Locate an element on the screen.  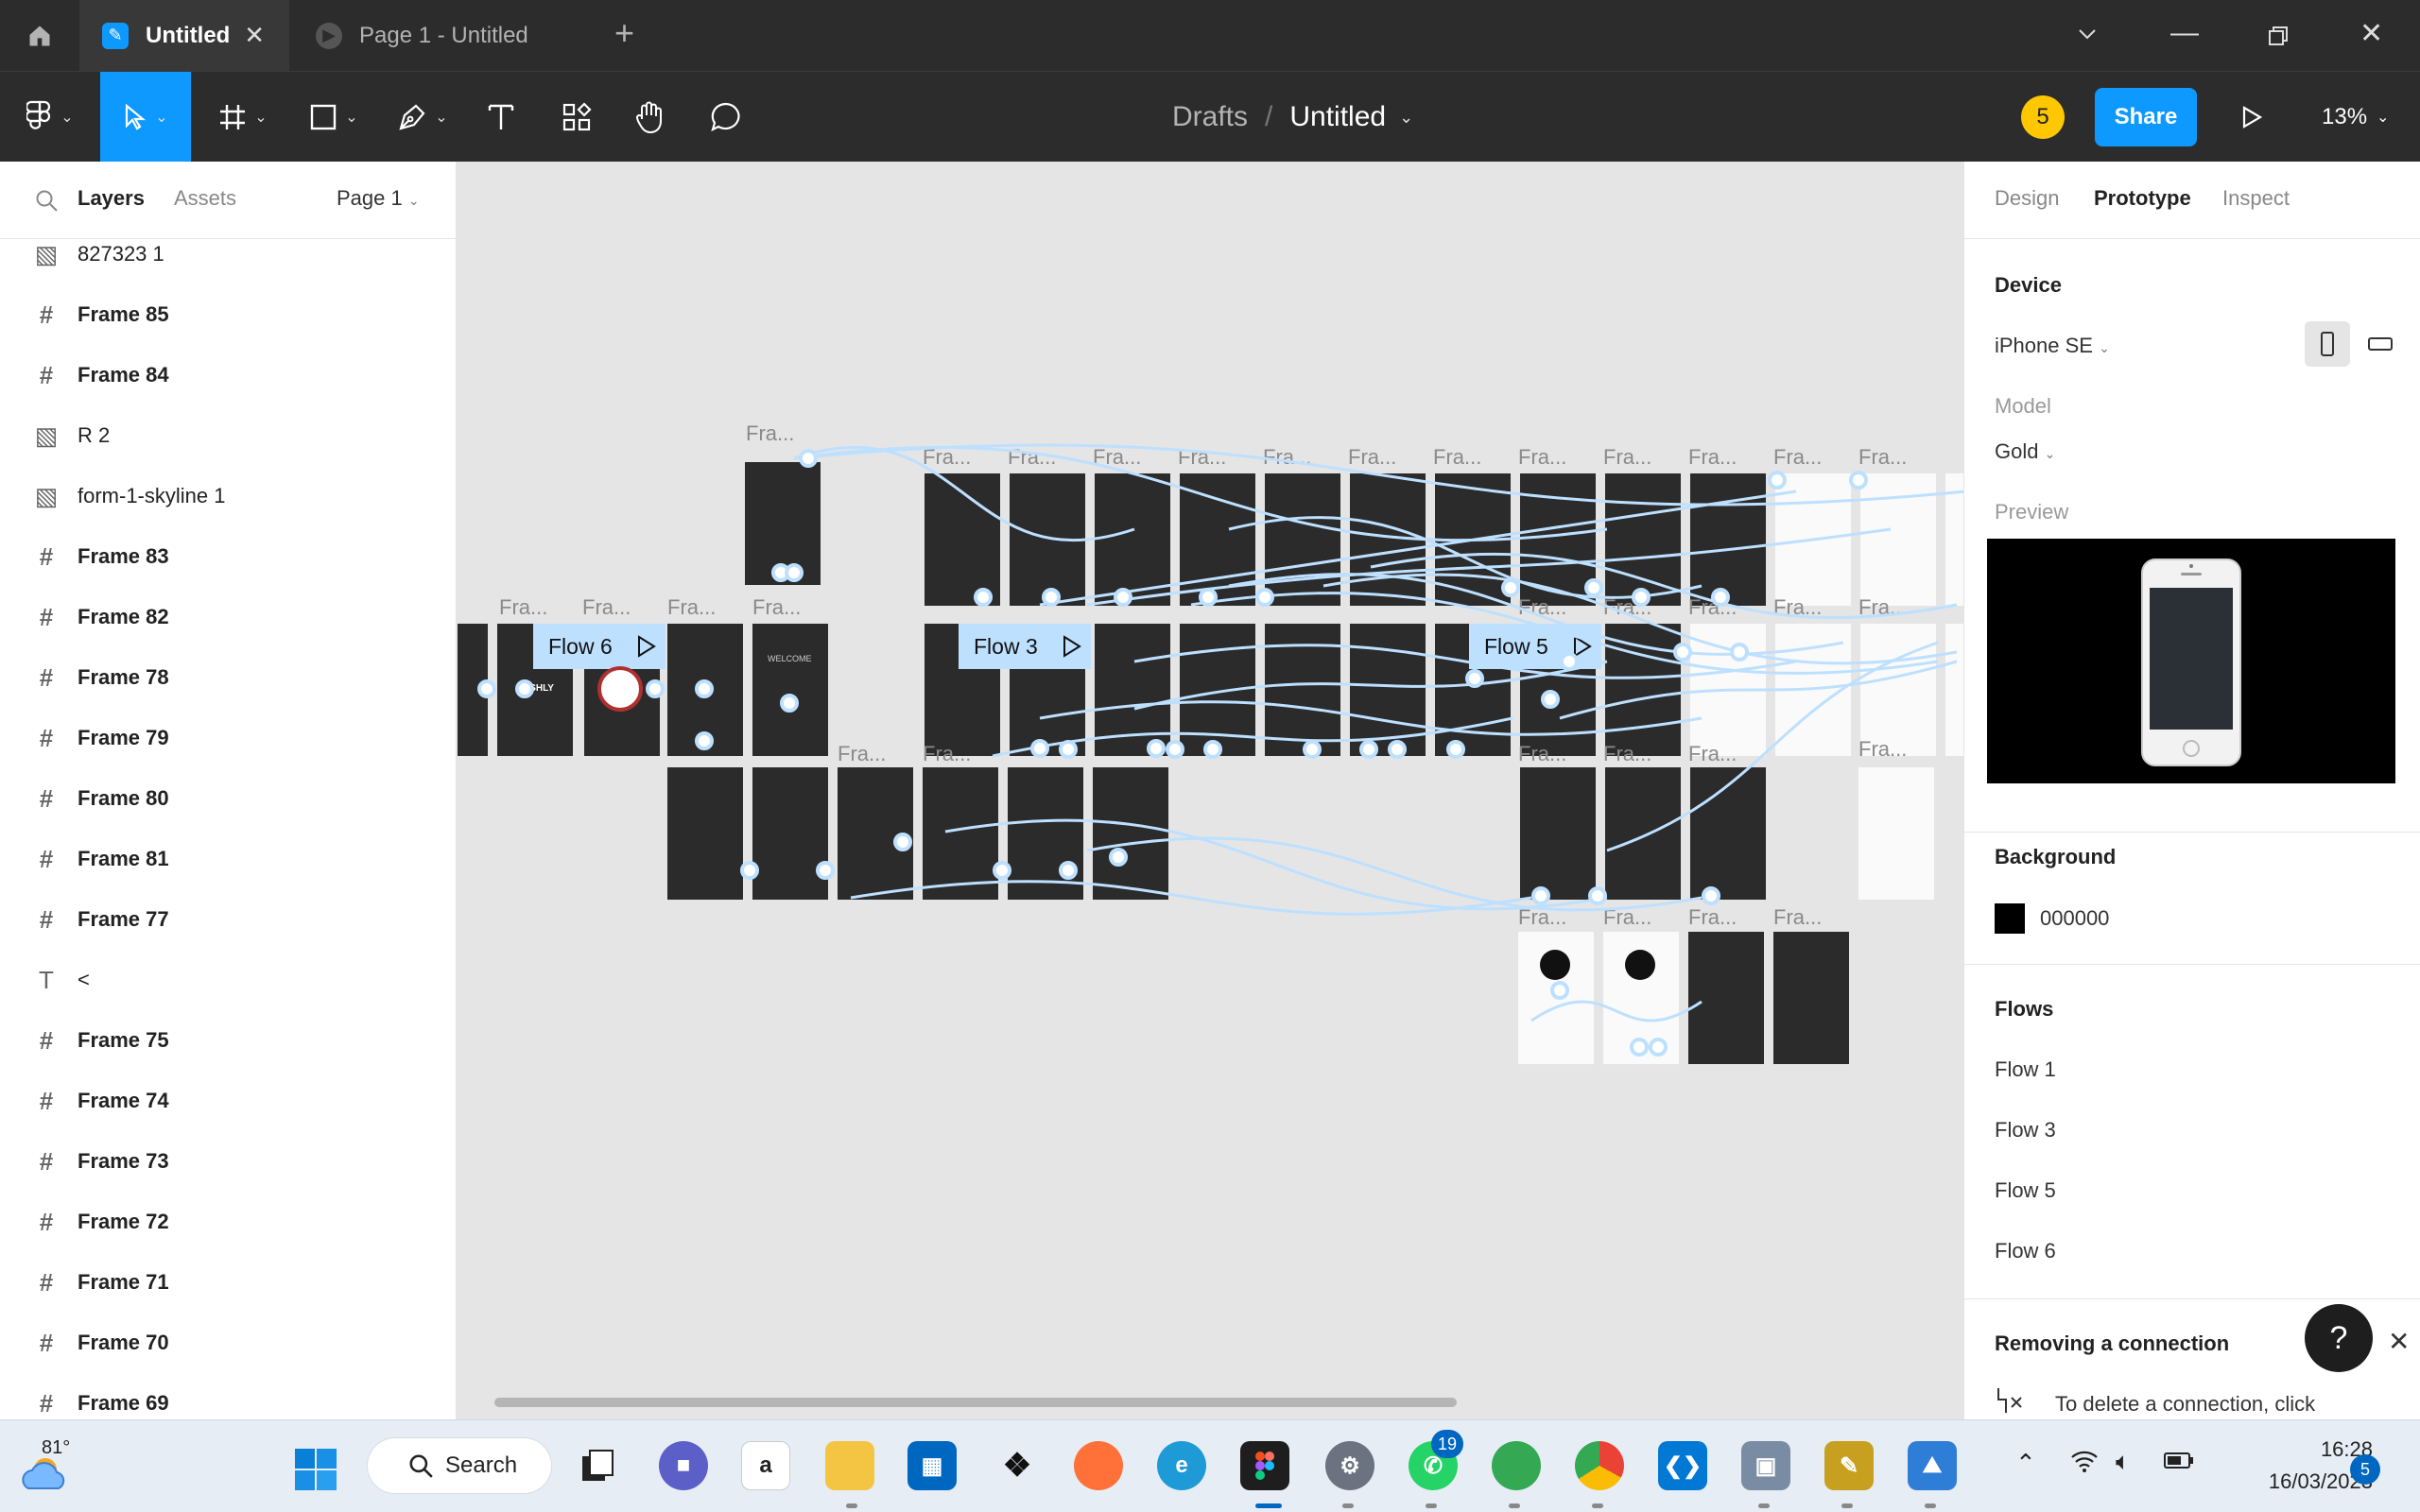
flow-item: Flow 1 is located at coordinates (2026, 1069).